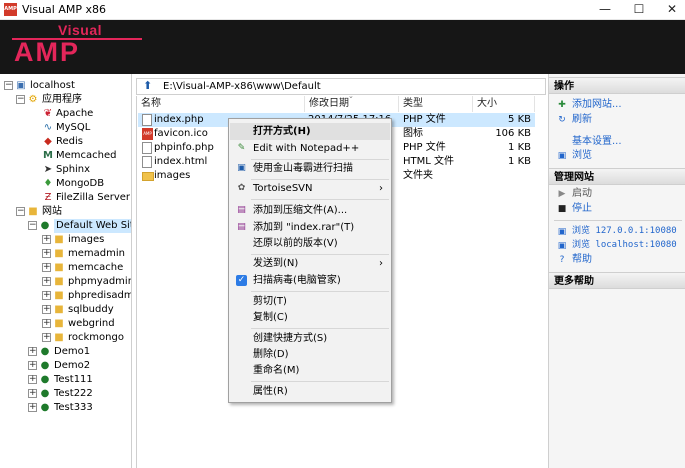  What do you see at coordinates (639, 10) in the screenshot?
I see `maximize-button: ☐` at bounding box center [639, 10].